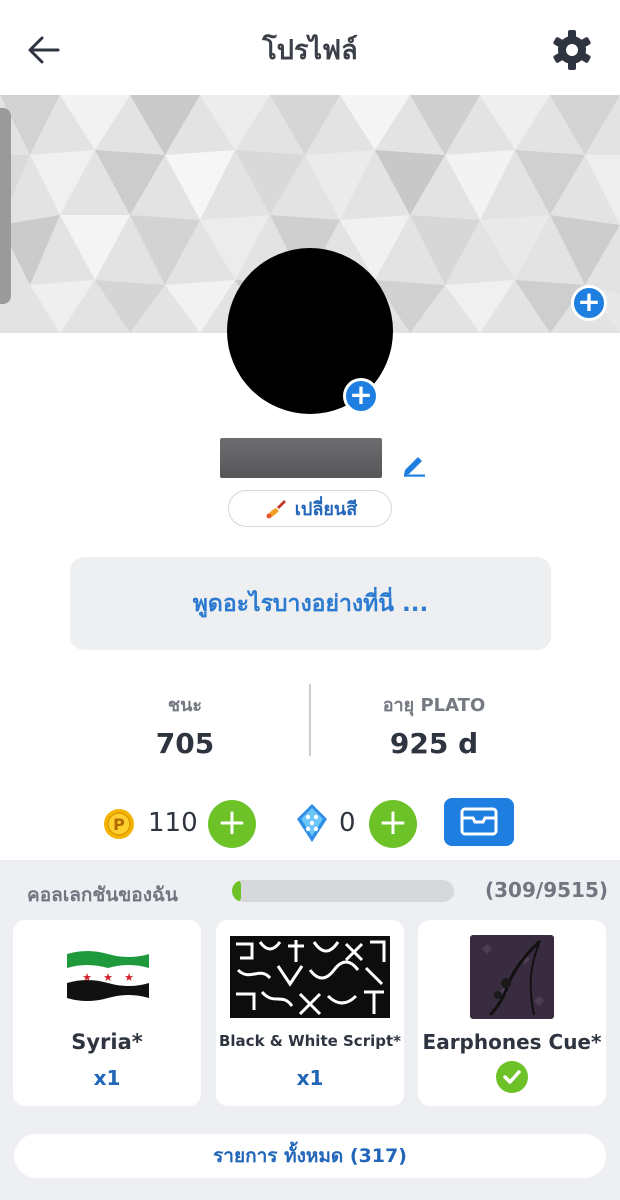  Describe the element at coordinates (434, 743) in the screenshot. I see `stat-value: 925 d` at that location.